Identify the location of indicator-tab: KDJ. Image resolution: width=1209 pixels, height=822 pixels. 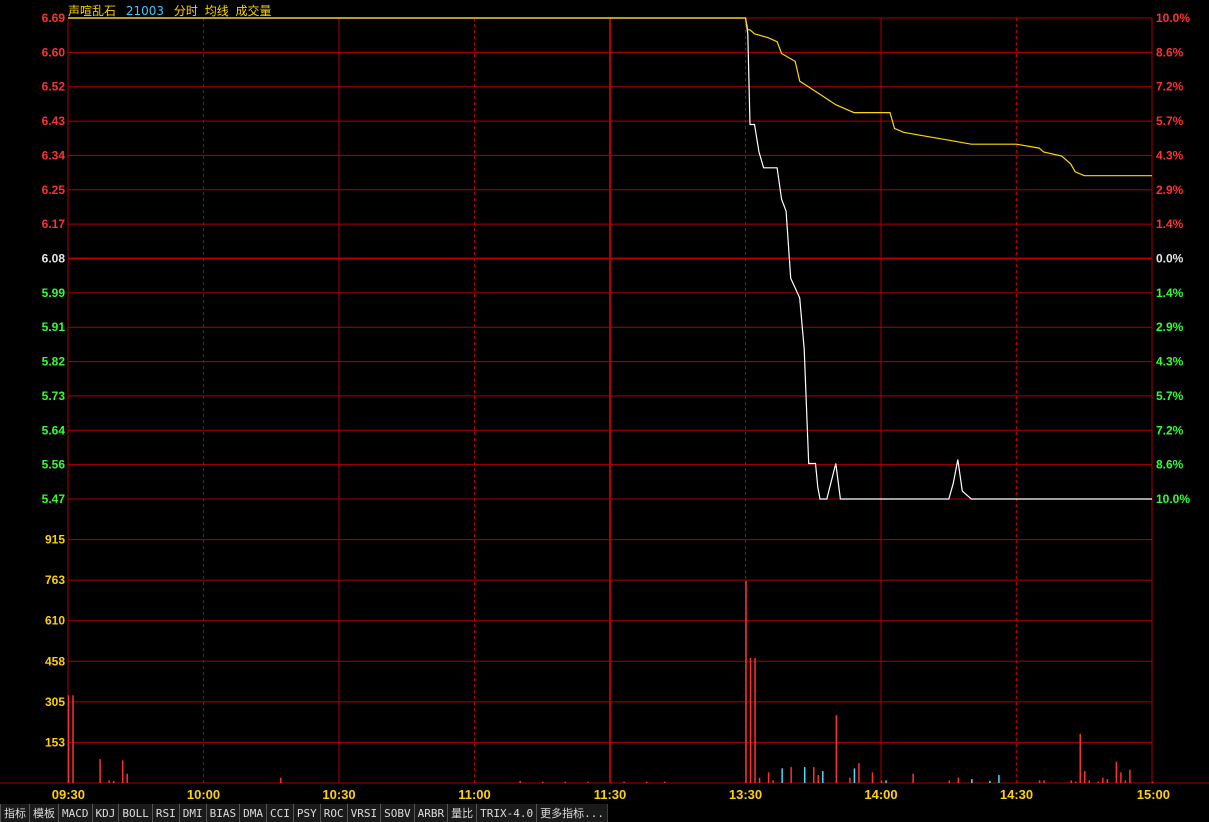
(106, 813).